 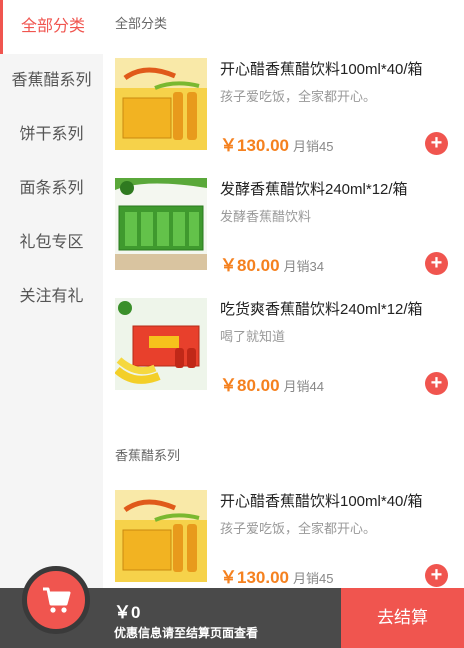 What do you see at coordinates (283, 228) in the screenshot?
I see `product-card: 发酵香蕉醋饮料240ml*12/箱 发酵香蕉醋饮料 ￥80.00 月销34 +` at bounding box center [283, 228].